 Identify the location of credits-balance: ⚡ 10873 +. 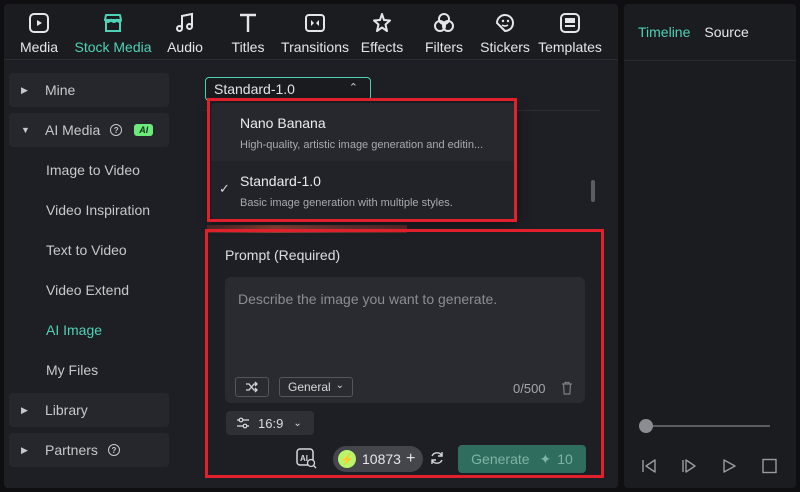
(378, 459).